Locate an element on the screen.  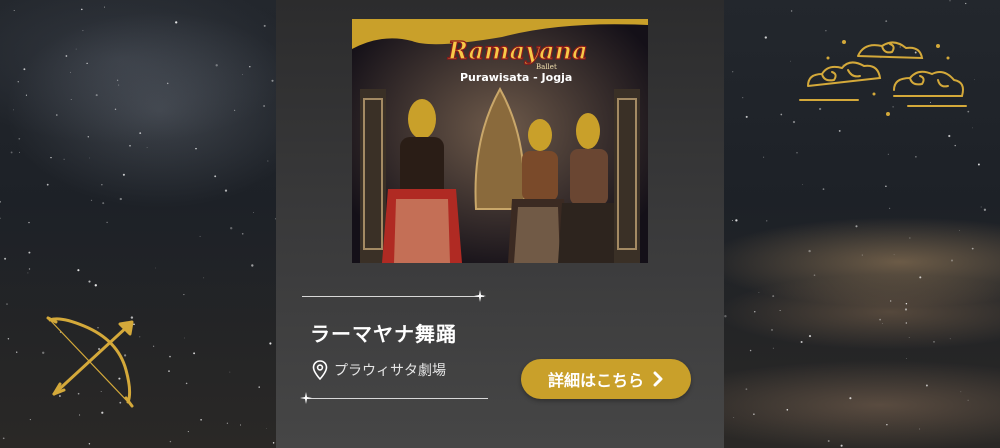
details-button: 詳細はこちら is located at coordinates (606, 379).